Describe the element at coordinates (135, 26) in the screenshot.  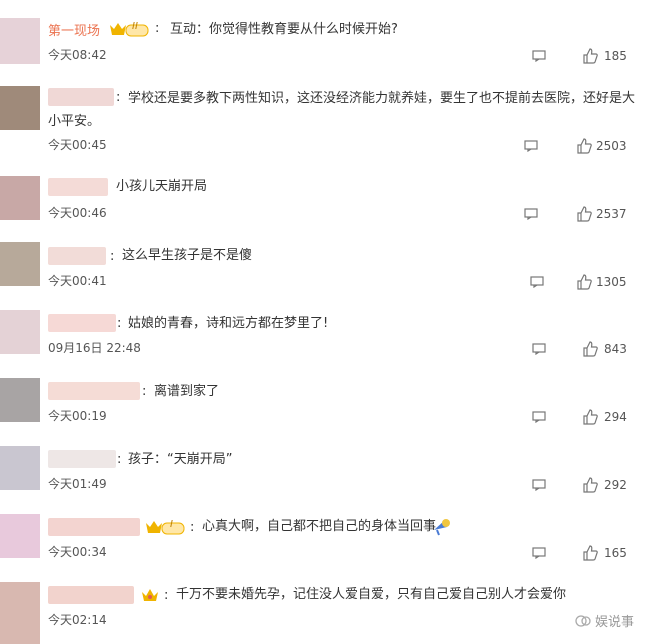
I see `badge-level: II` at that location.